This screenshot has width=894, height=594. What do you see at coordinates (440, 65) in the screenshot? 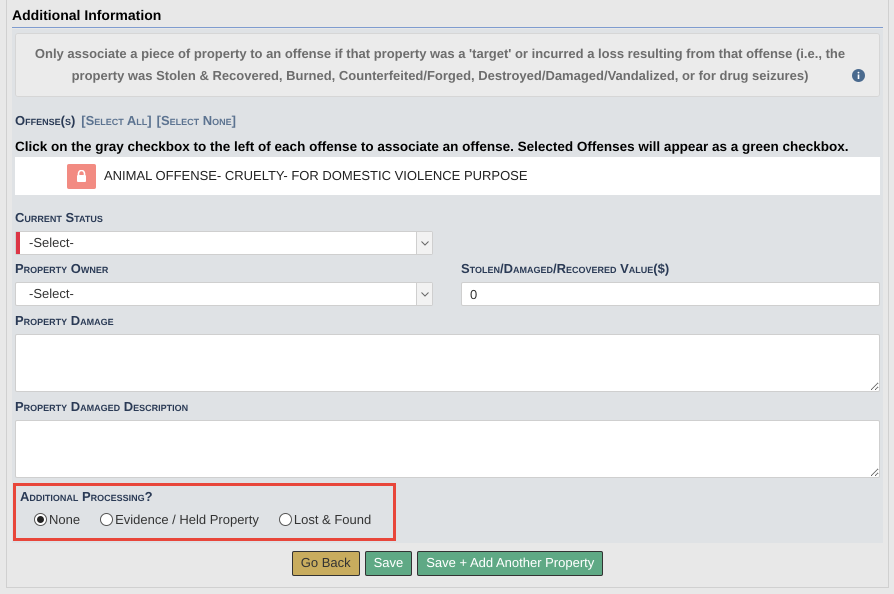
I see `notice-text: Only associate a piece of property to an offense if that property was a 'target' or incurred a loss resulting from that offense (i.e., the property was Stolen & Recovered, Burned, Counterfeited/Forged, Destroyed/Damaged/Vandalized, or for drug seizures)` at bounding box center [440, 65].